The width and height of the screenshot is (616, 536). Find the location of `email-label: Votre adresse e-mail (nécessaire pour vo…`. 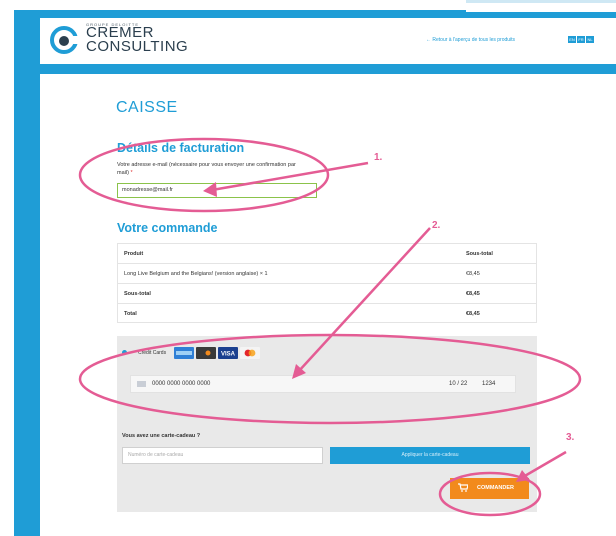

email-label: Votre adresse e-mail (nécessaire pour vo… is located at coordinates (207, 169).